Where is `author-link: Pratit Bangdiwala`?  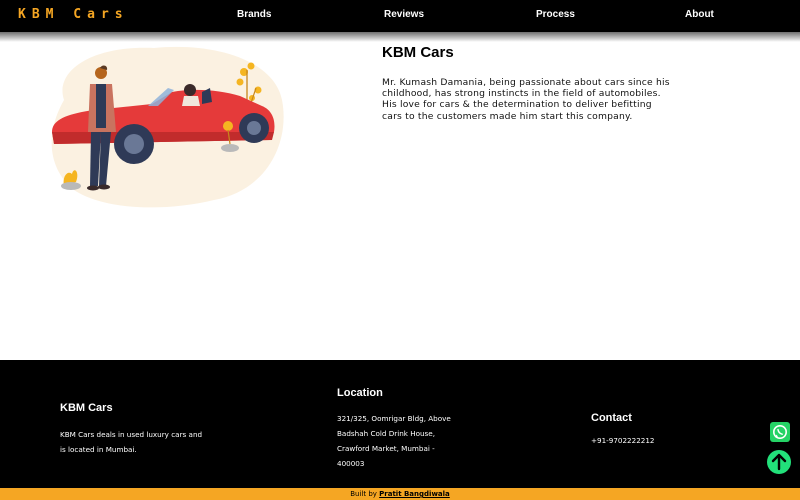
author-link: Pratit Bangdiwala is located at coordinates (414, 494).